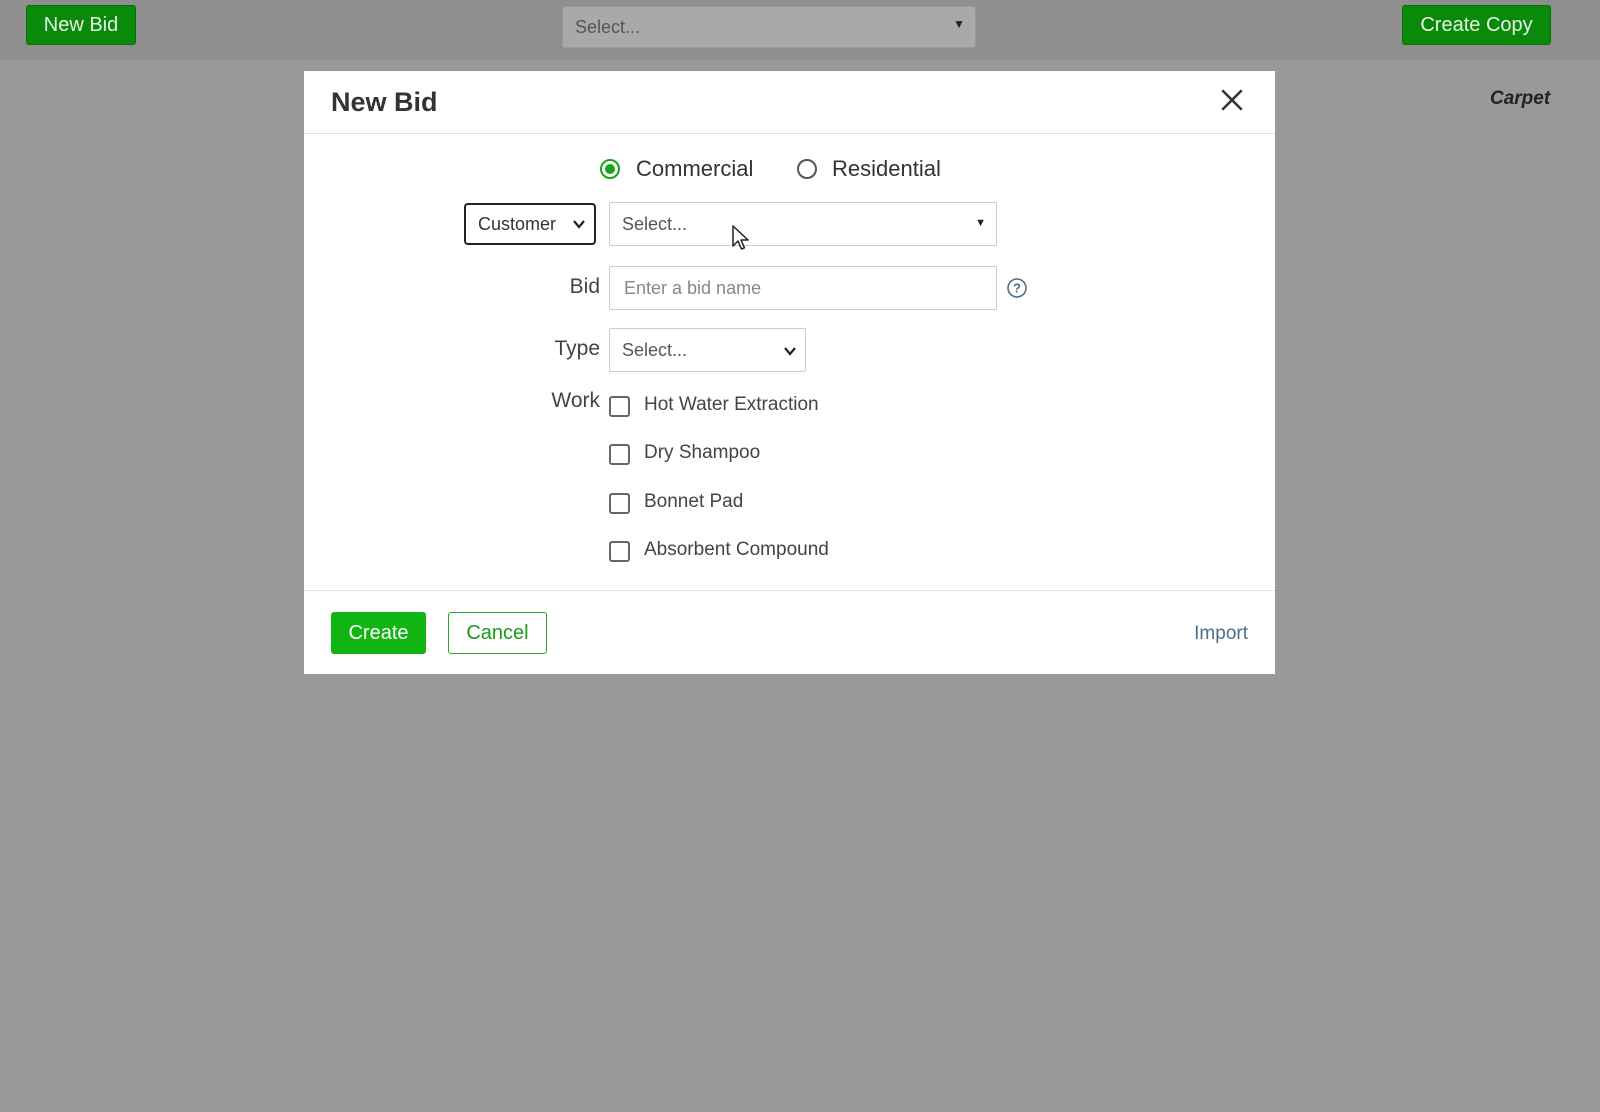 Image resolution: width=1600 pixels, height=1112 pixels. I want to click on hot-water-extraction-checkbox, so click(619, 406).